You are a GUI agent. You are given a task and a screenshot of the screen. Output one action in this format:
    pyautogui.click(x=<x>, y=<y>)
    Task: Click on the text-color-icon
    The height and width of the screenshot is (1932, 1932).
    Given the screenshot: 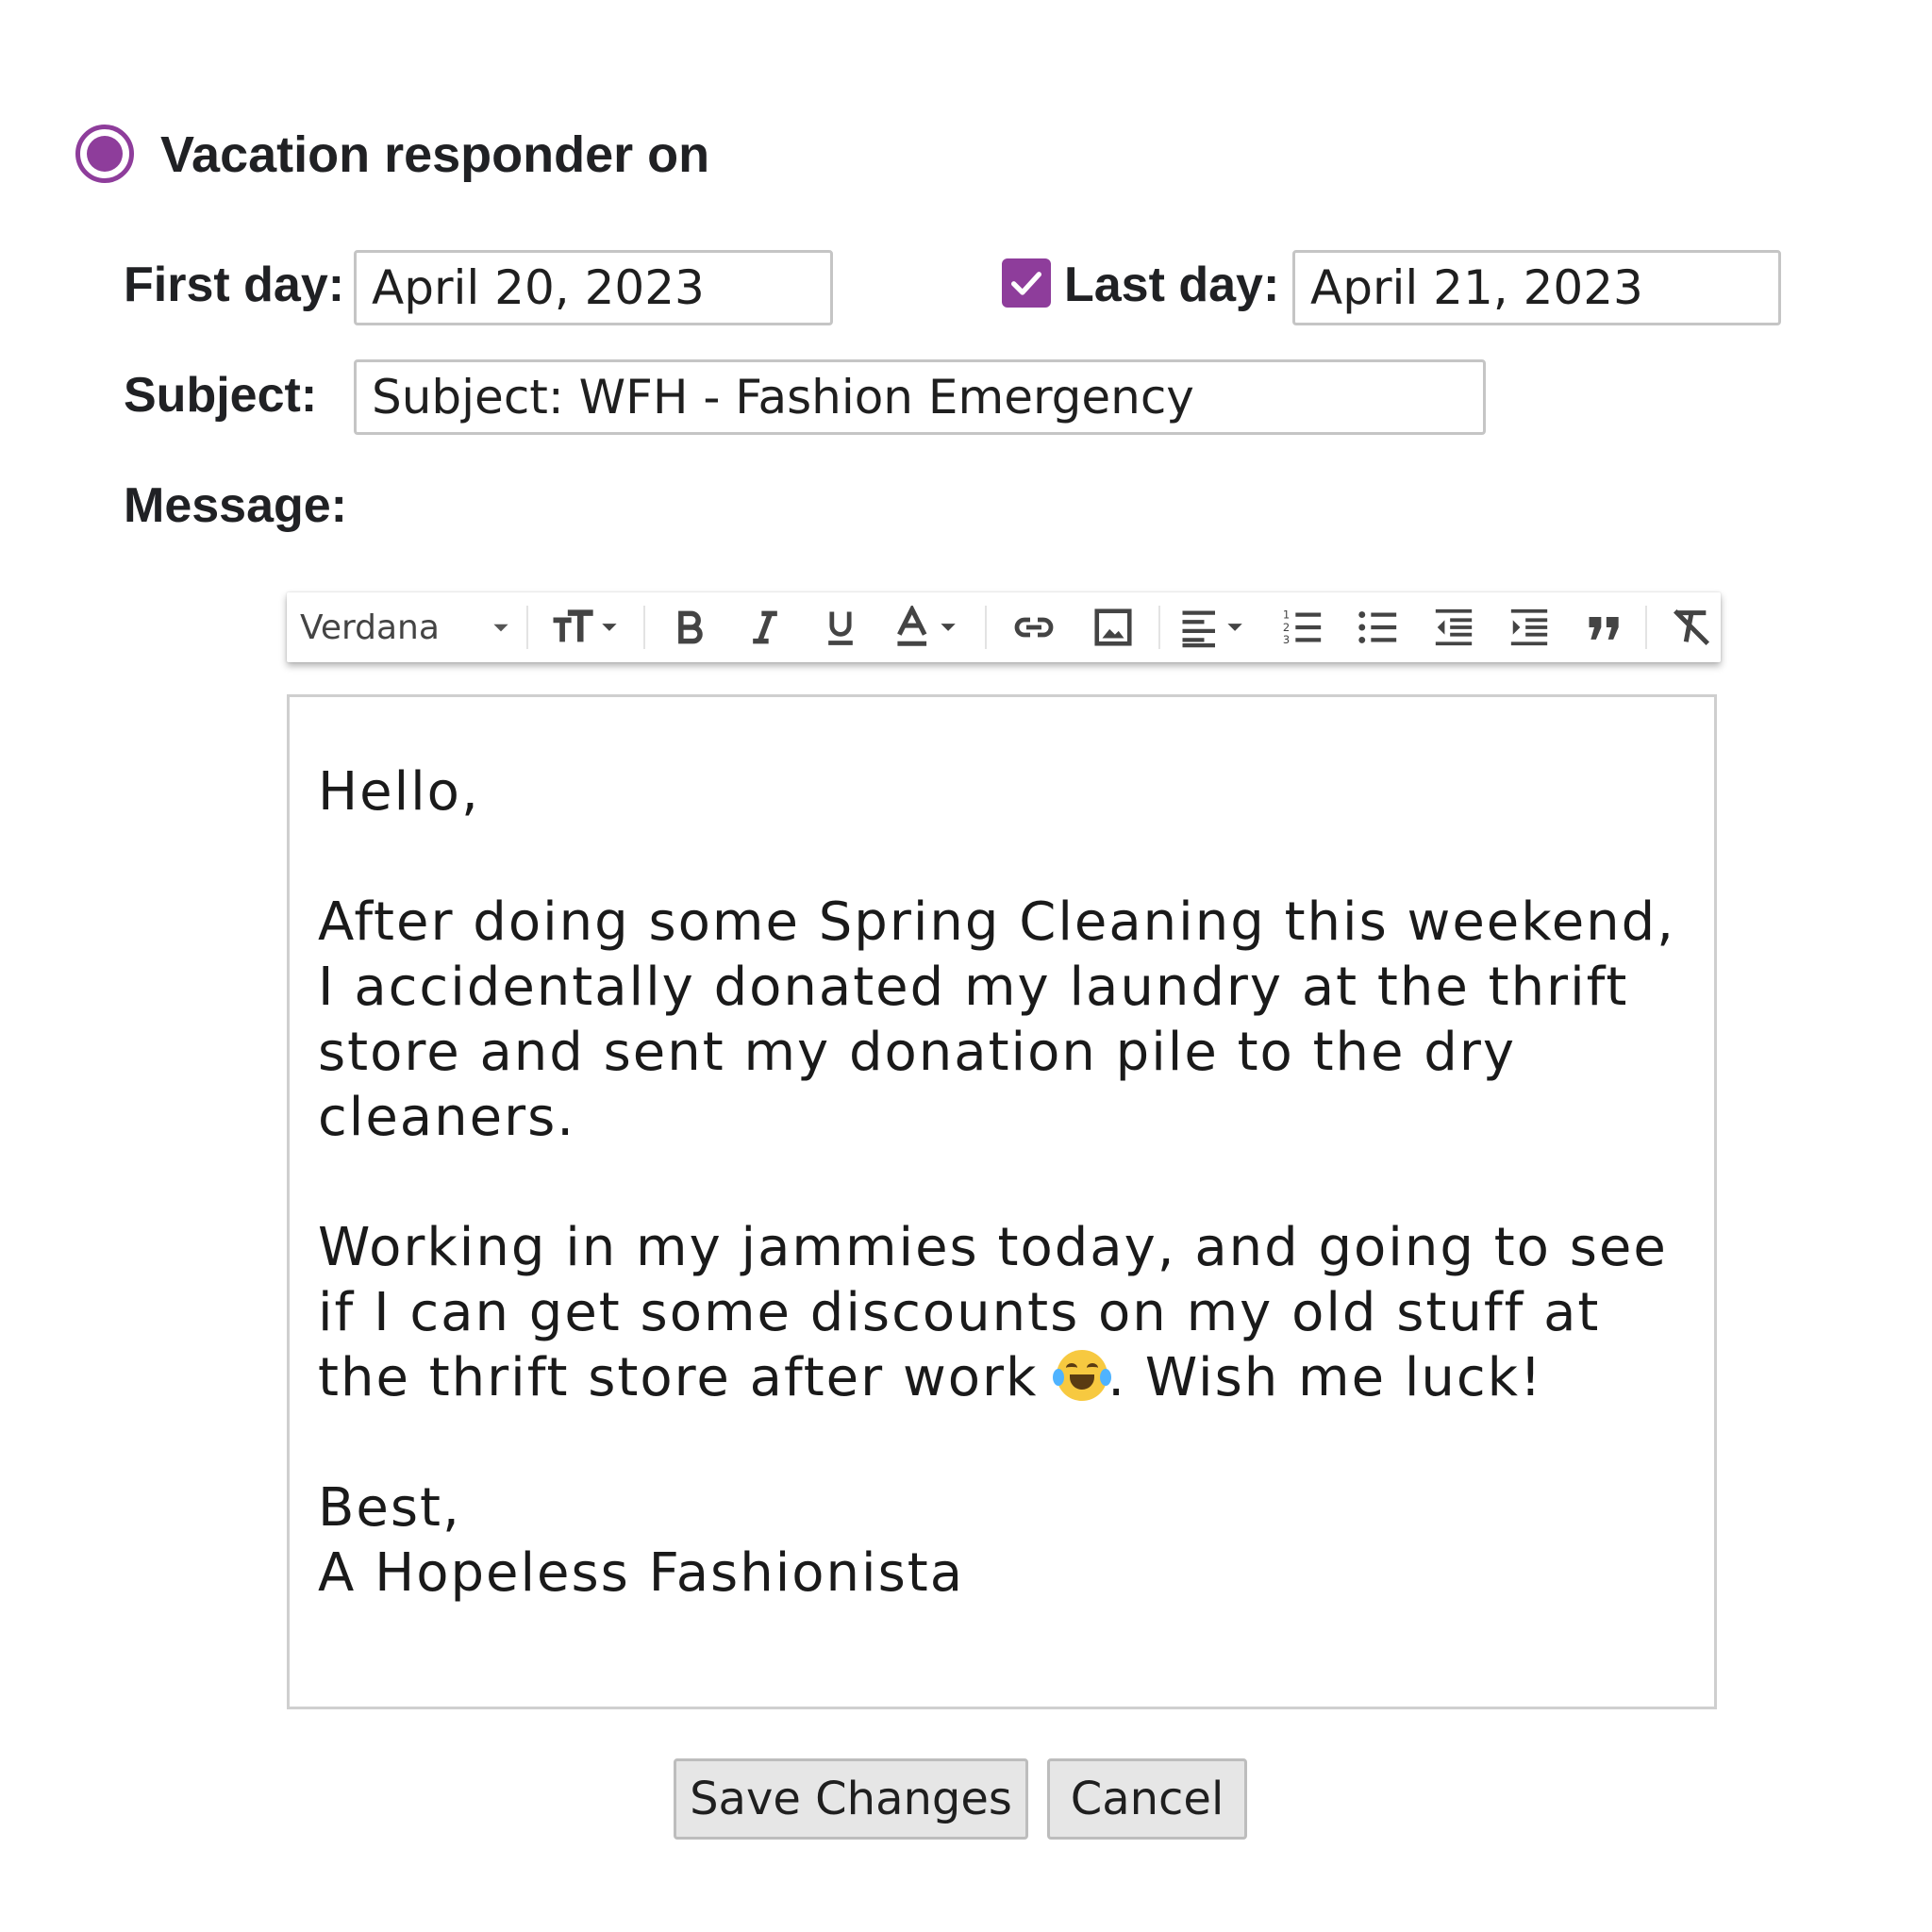 What is the action you would take?
    pyautogui.click(x=926, y=626)
    